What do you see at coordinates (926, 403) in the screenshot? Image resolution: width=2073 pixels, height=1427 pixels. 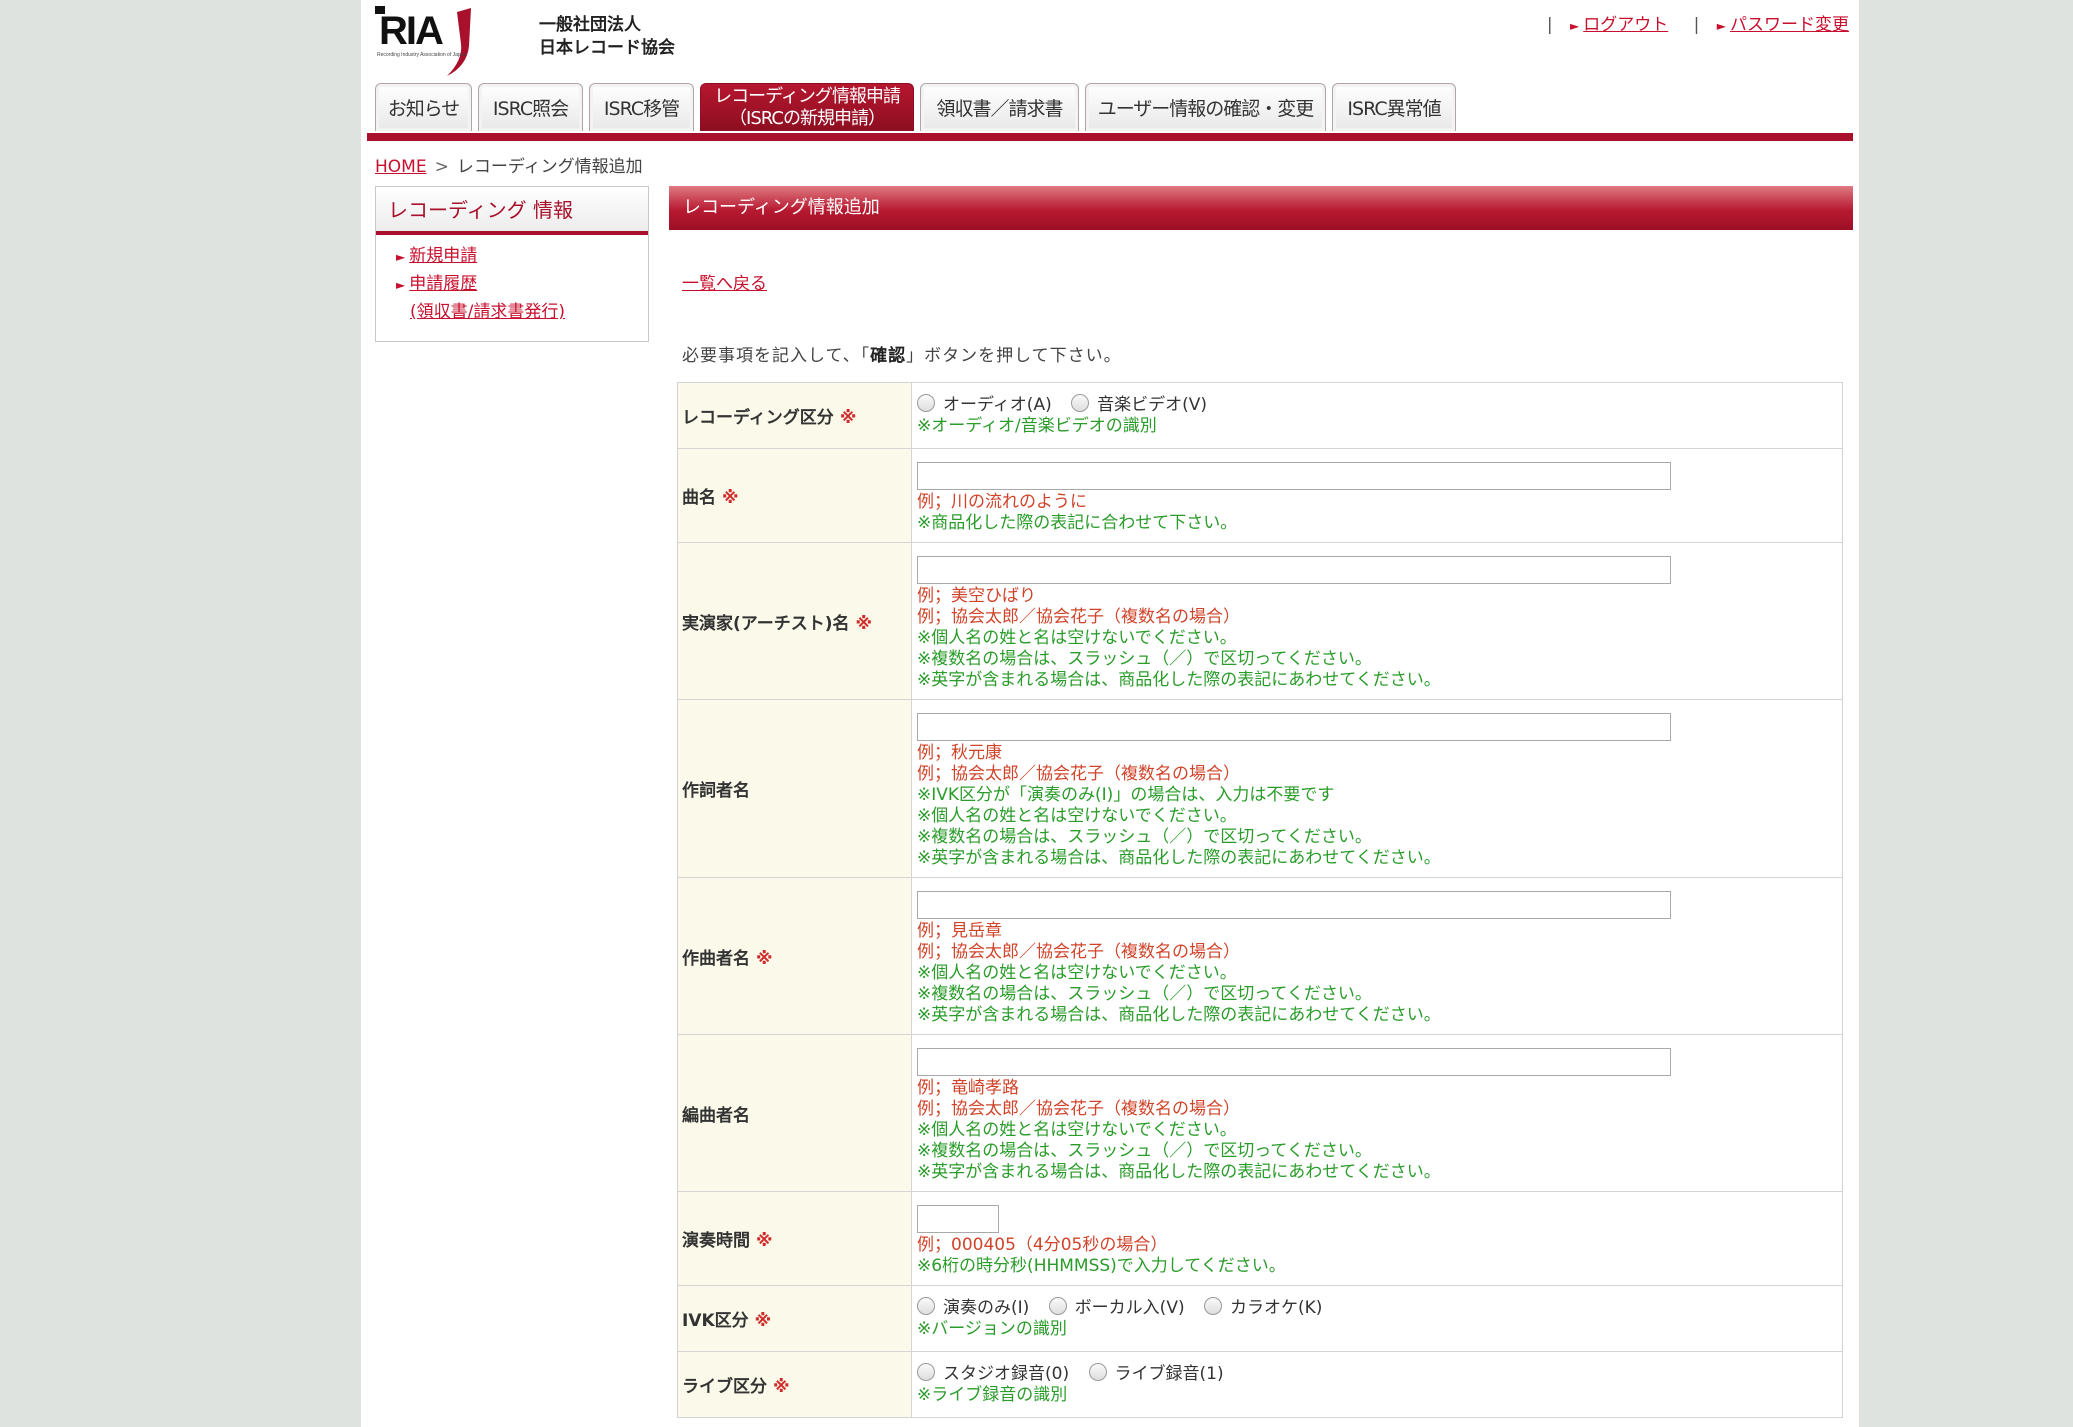 I see `radio-audio` at bounding box center [926, 403].